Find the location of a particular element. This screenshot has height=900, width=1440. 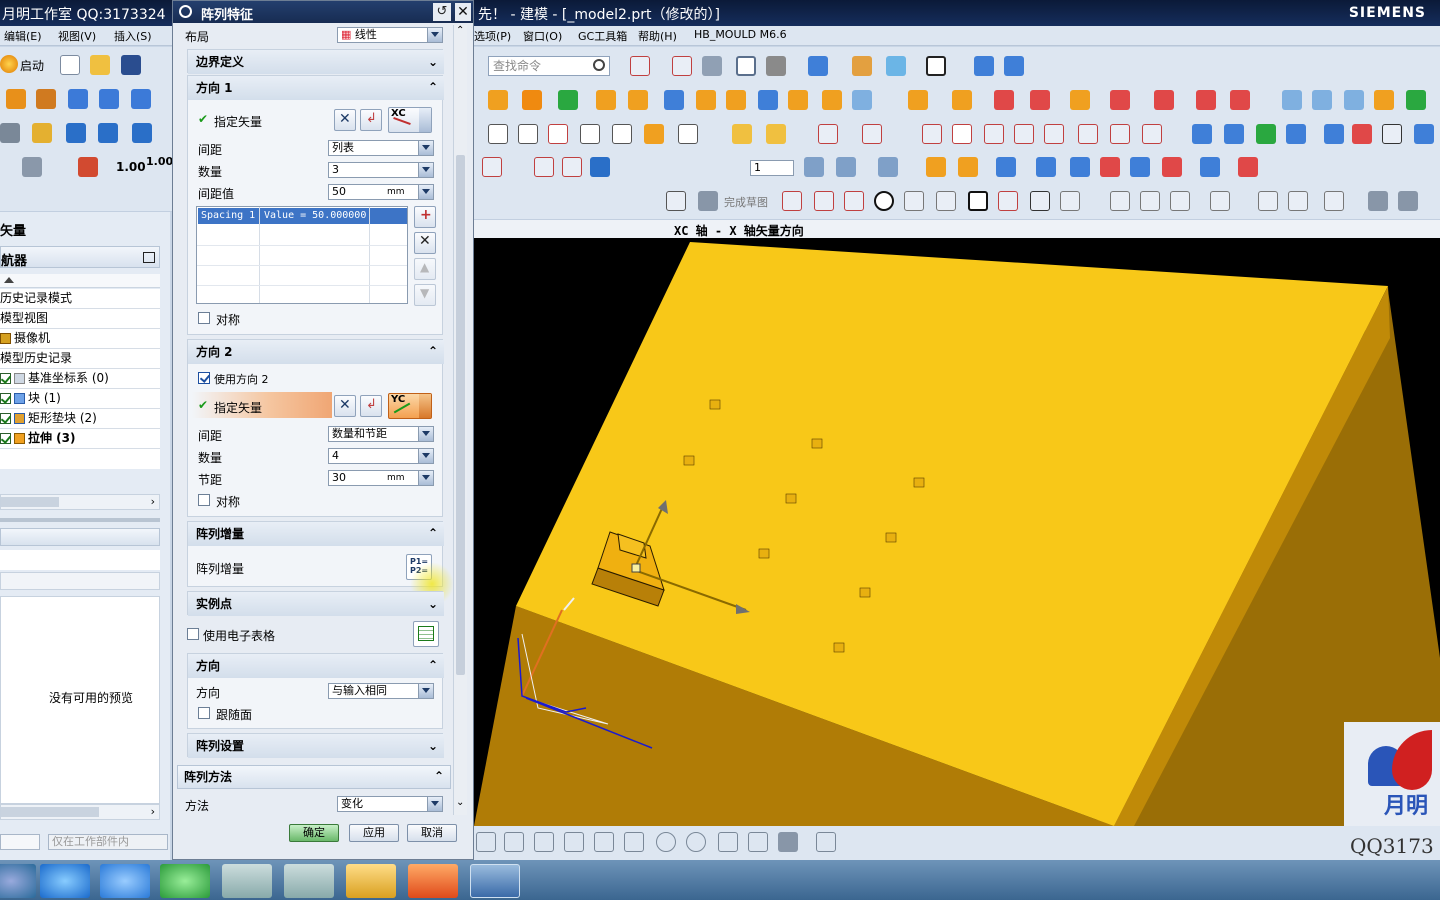

scroll-down-icon: ⌄ is located at coordinates (460, 802).